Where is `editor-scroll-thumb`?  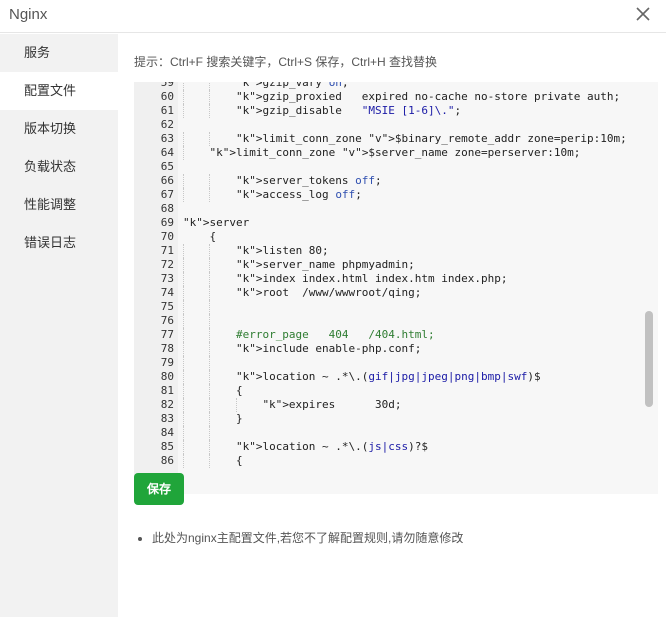
editor-scroll-thumb is located at coordinates (649, 359).